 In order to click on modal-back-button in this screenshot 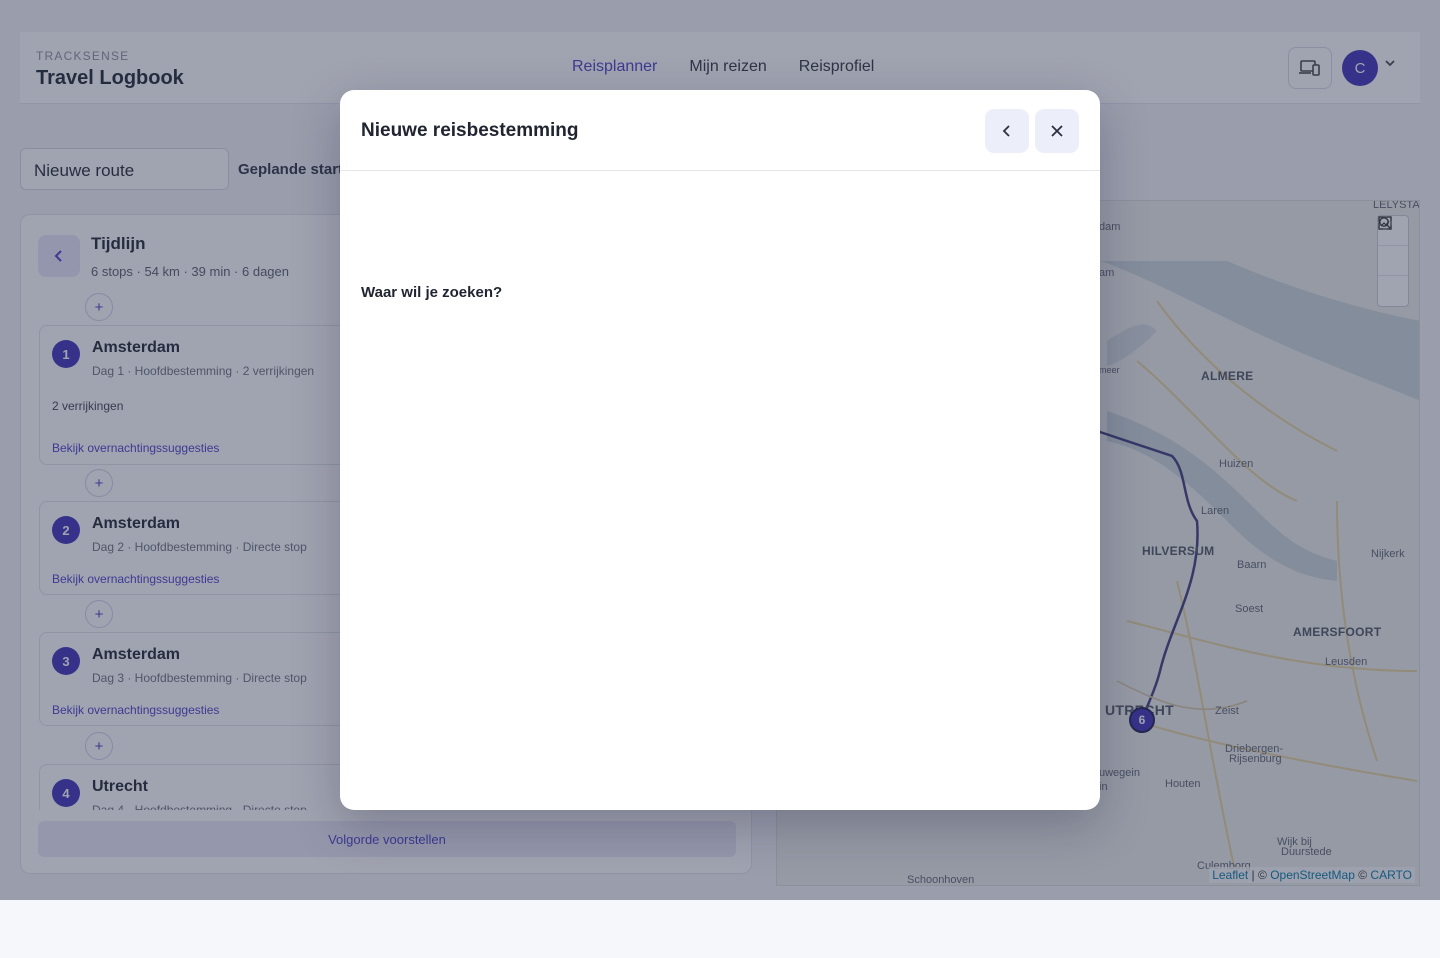, I will do `click(1007, 131)`.